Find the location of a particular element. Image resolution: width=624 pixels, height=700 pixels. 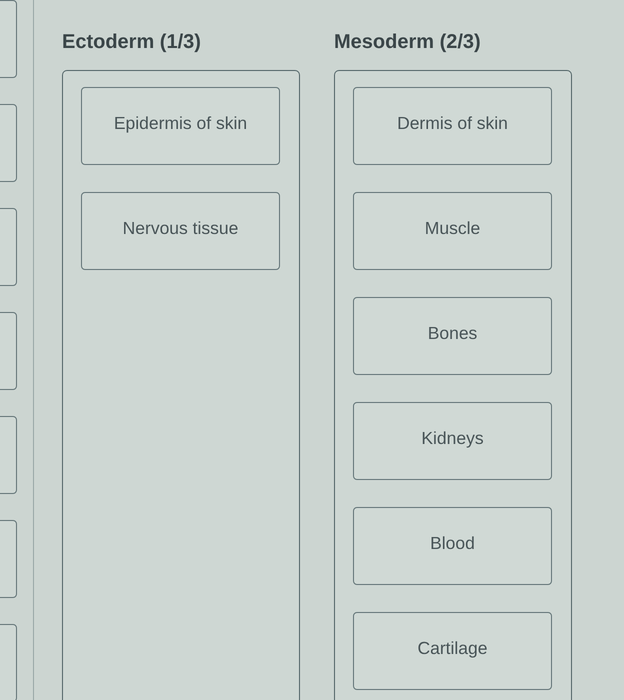

column-heading: Mesoderm (2/3) is located at coordinates (408, 42).